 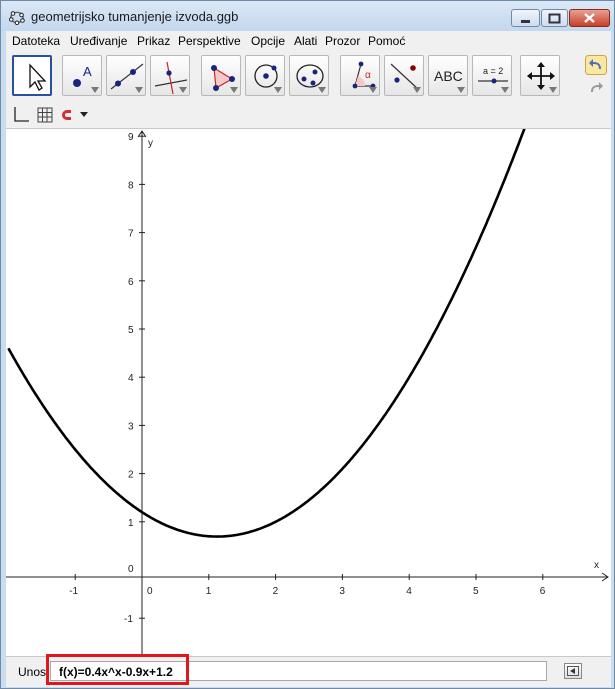 What do you see at coordinates (82, 75) in the screenshot?
I see `point-tool-button: A` at bounding box center [82, 75].